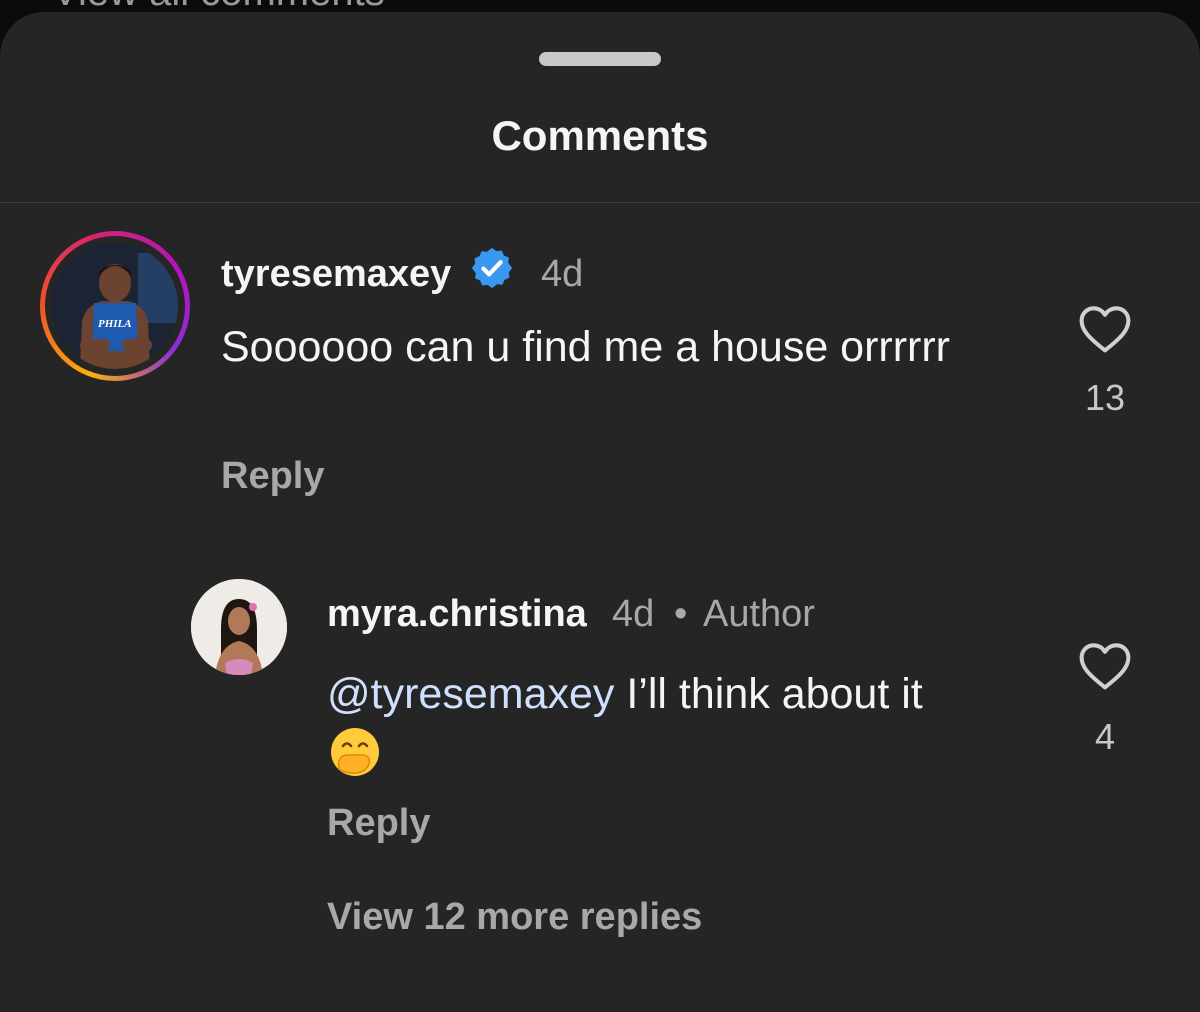  I want to click on avatar: PHILA, so click(115, 306).